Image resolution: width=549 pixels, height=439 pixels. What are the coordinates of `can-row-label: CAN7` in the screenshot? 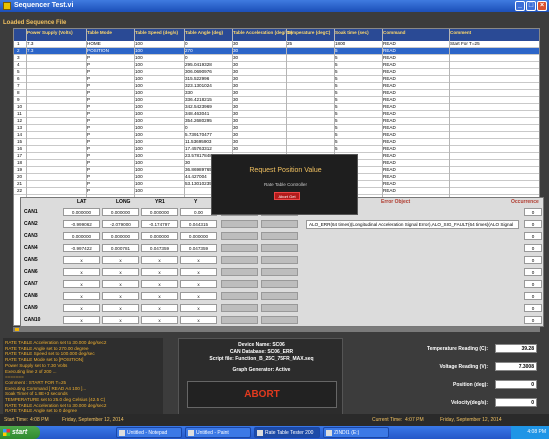 It's located at (31, 284).